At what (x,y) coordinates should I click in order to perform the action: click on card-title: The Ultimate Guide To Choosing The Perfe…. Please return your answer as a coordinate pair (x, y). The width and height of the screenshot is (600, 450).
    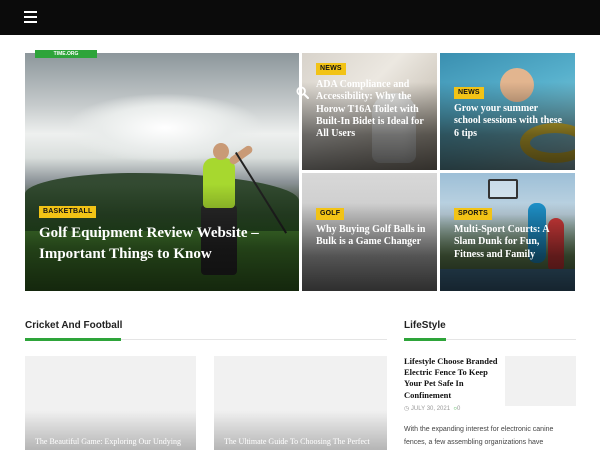
    Looking at the image, I should click on (299, 443).